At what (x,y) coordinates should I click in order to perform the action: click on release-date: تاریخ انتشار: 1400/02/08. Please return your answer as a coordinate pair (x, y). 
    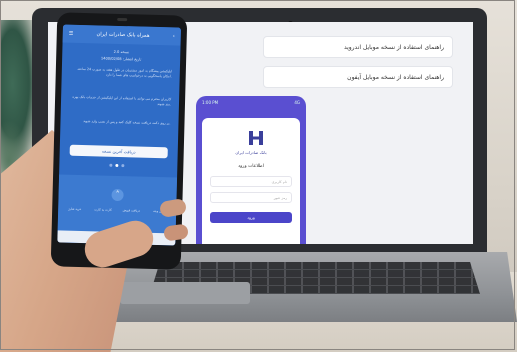
    Looking at the image, I should click on (121, 59).